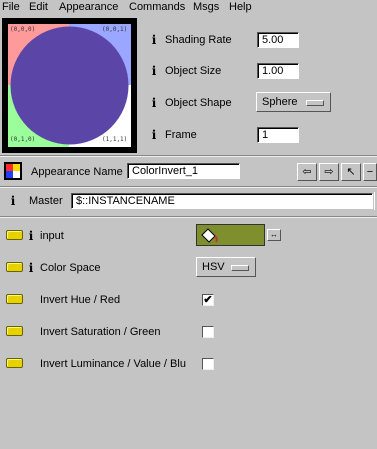 The height and width of the screenshot is (449, 377). Describe the element at coordinates (278, 135) in the screenshot. I see `frame-field: 1` at that location.